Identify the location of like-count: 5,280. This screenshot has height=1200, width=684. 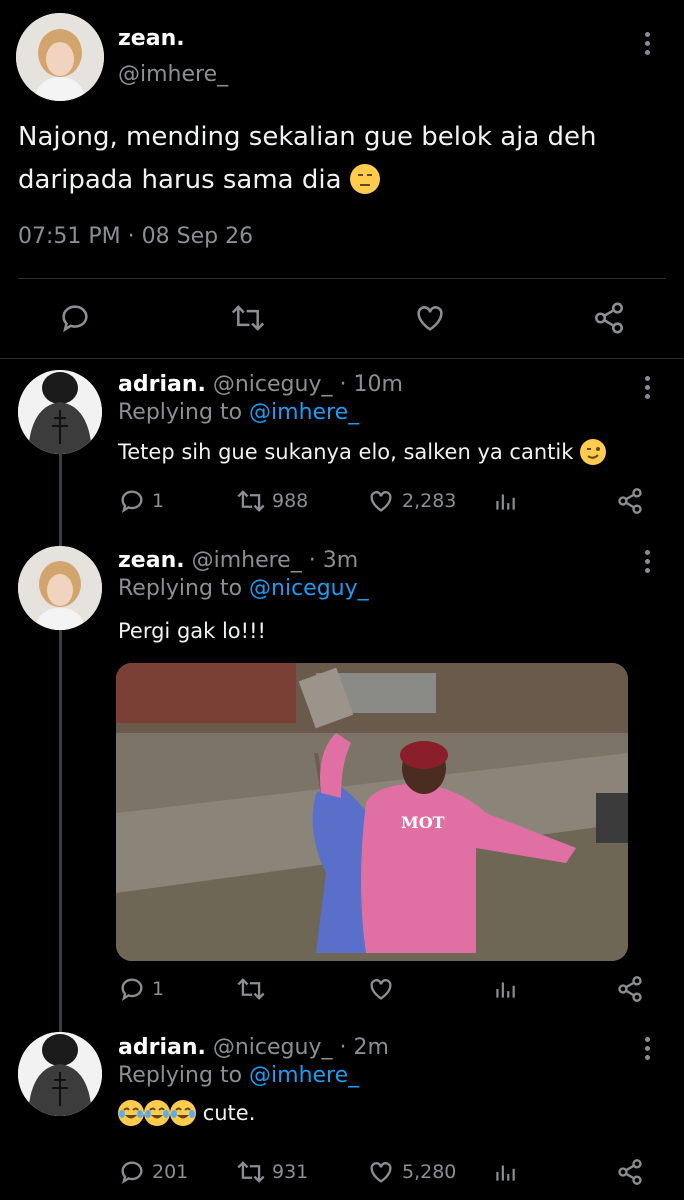
(429, 1172).